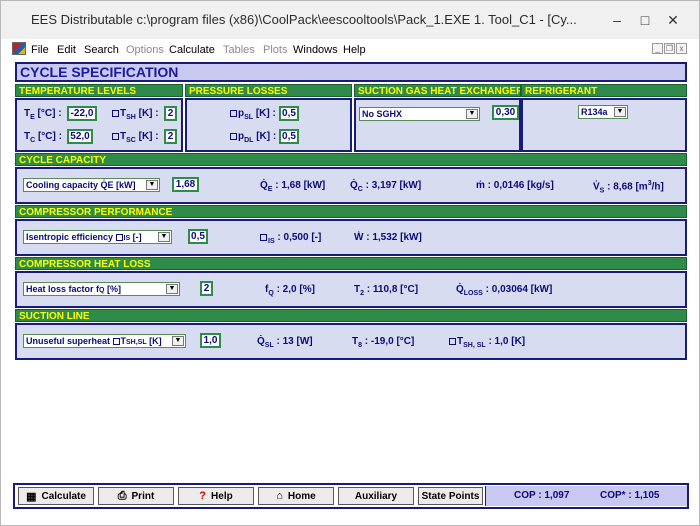  Describe the element at coordinates (268, 90) in the screenshot. I see `pressure-losses-header: PRESSURE LOSSES` at that location.